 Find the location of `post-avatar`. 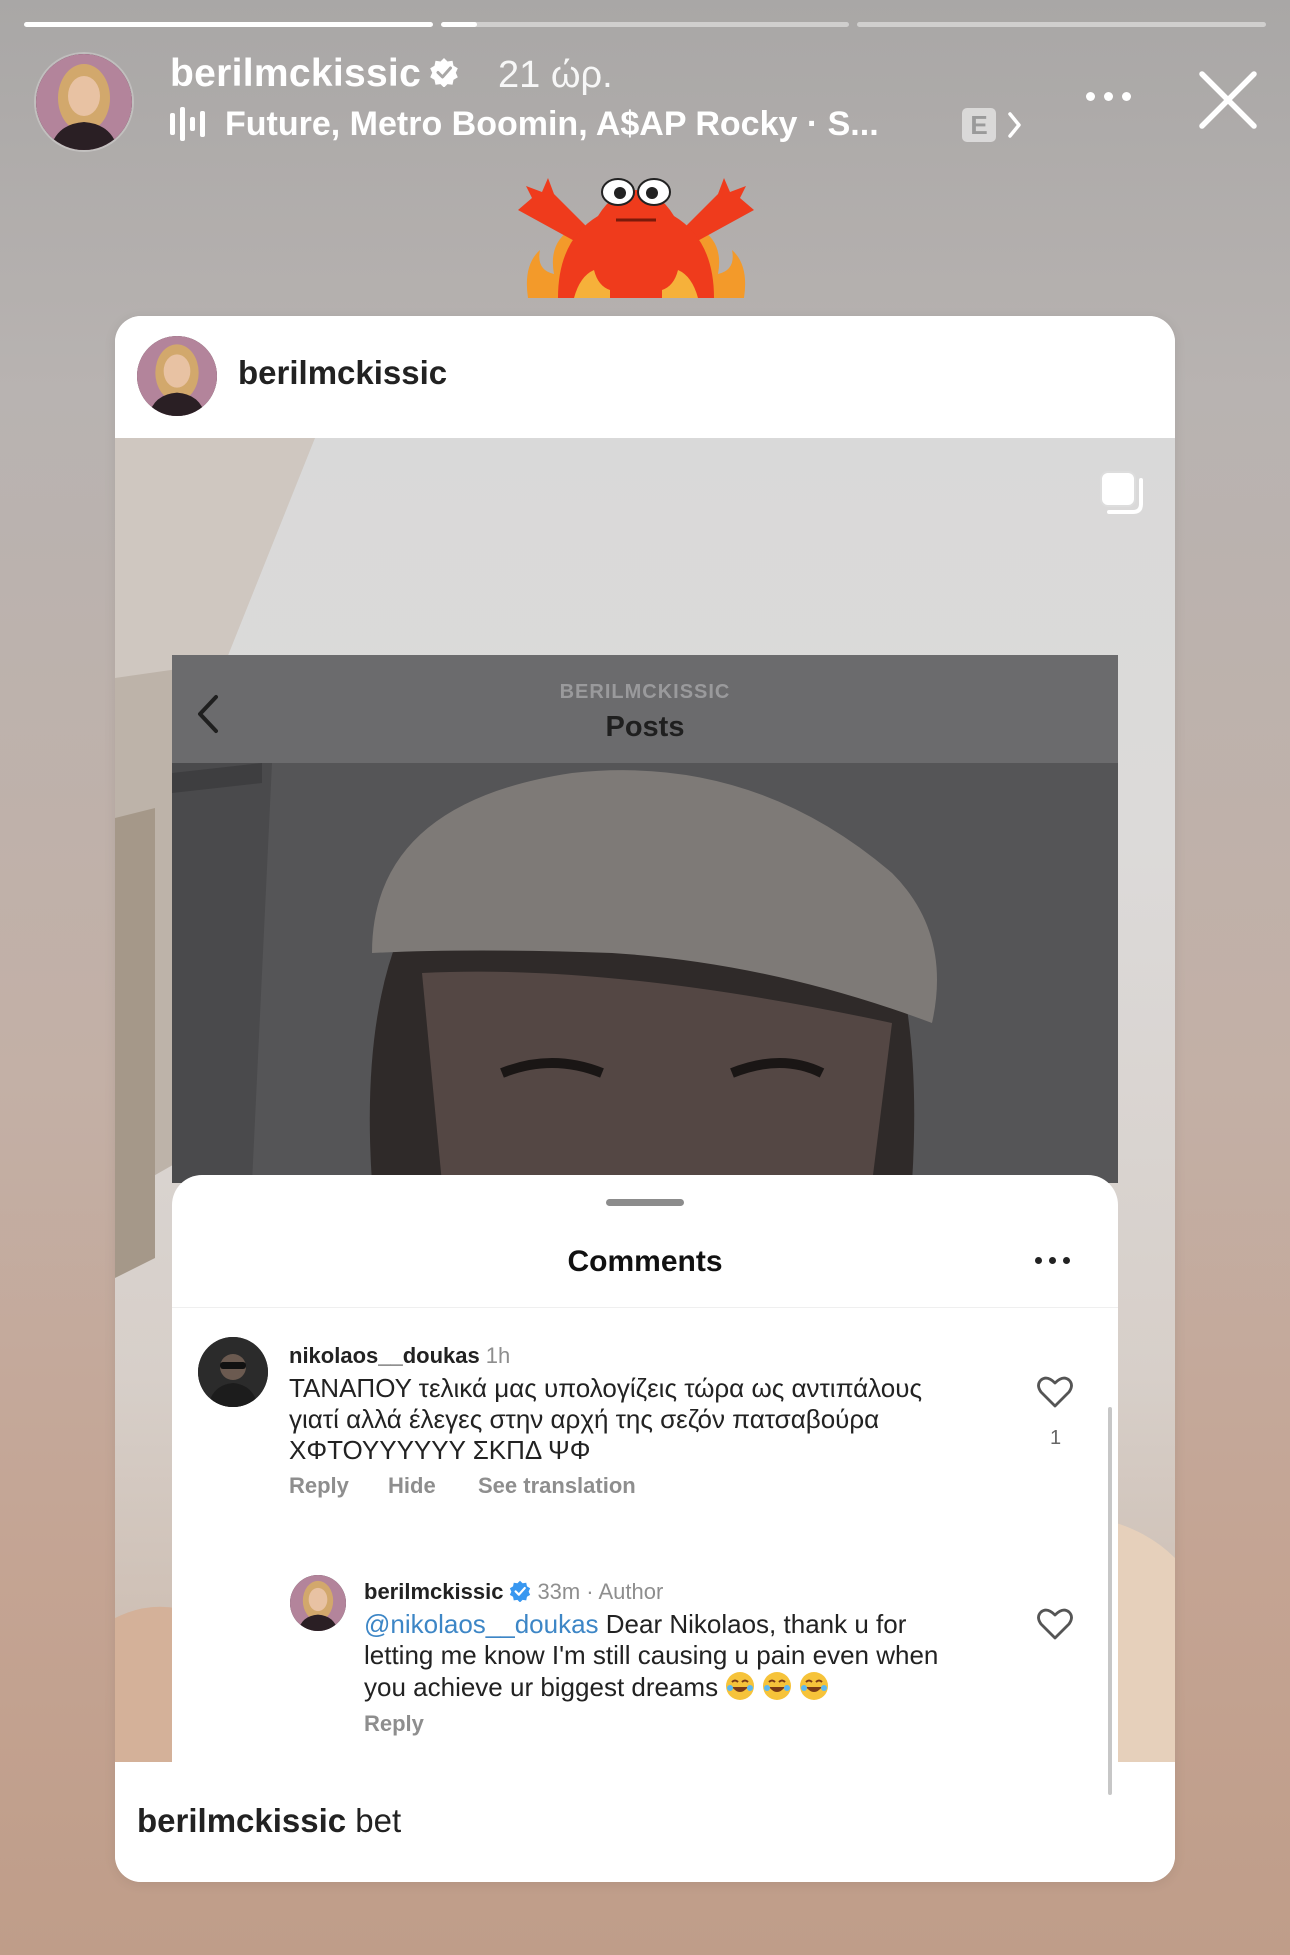

post-avatar is located at coordinates (177, 376).